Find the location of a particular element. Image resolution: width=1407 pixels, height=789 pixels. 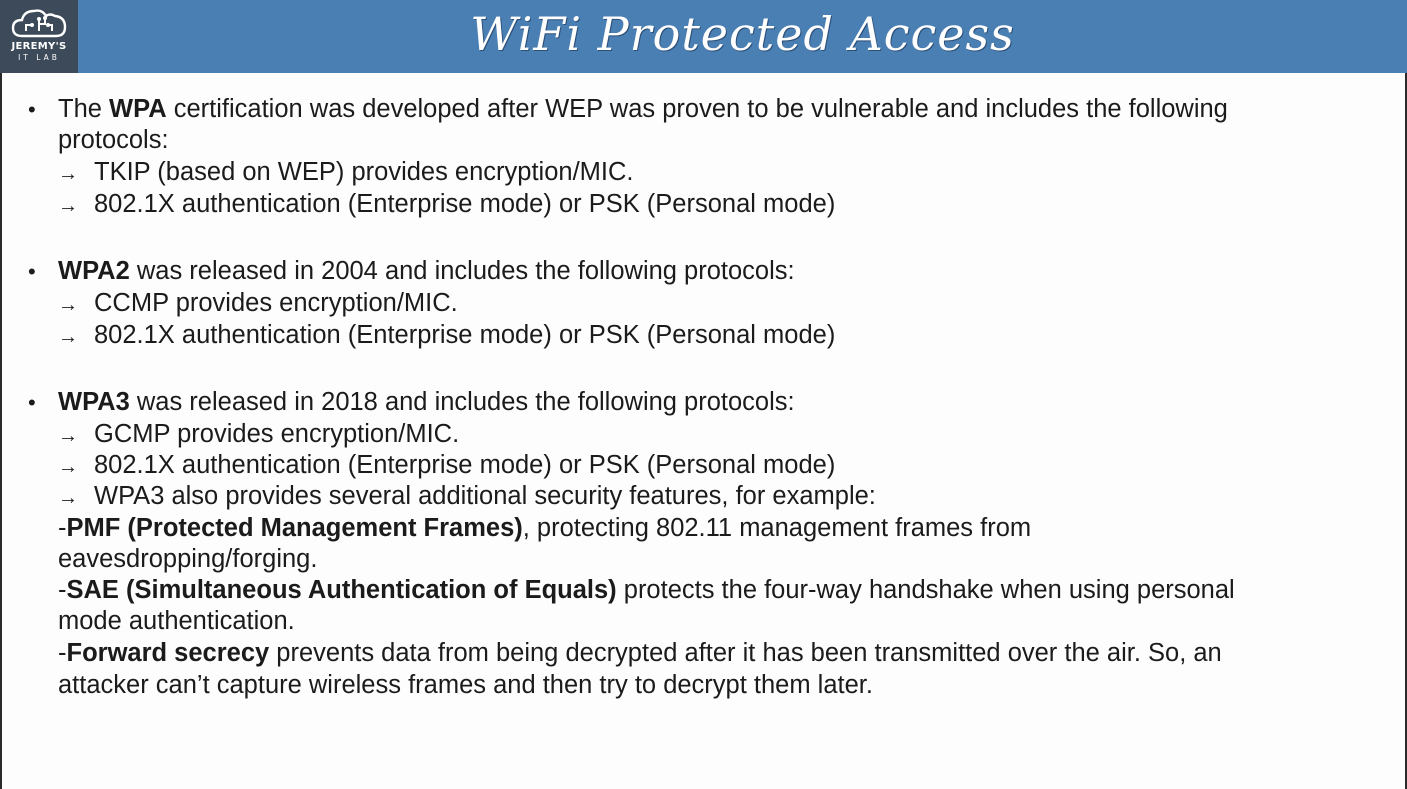

wpa3-item-text: GCMP provides encryption/MIC. is located at coordinates (277, 434).